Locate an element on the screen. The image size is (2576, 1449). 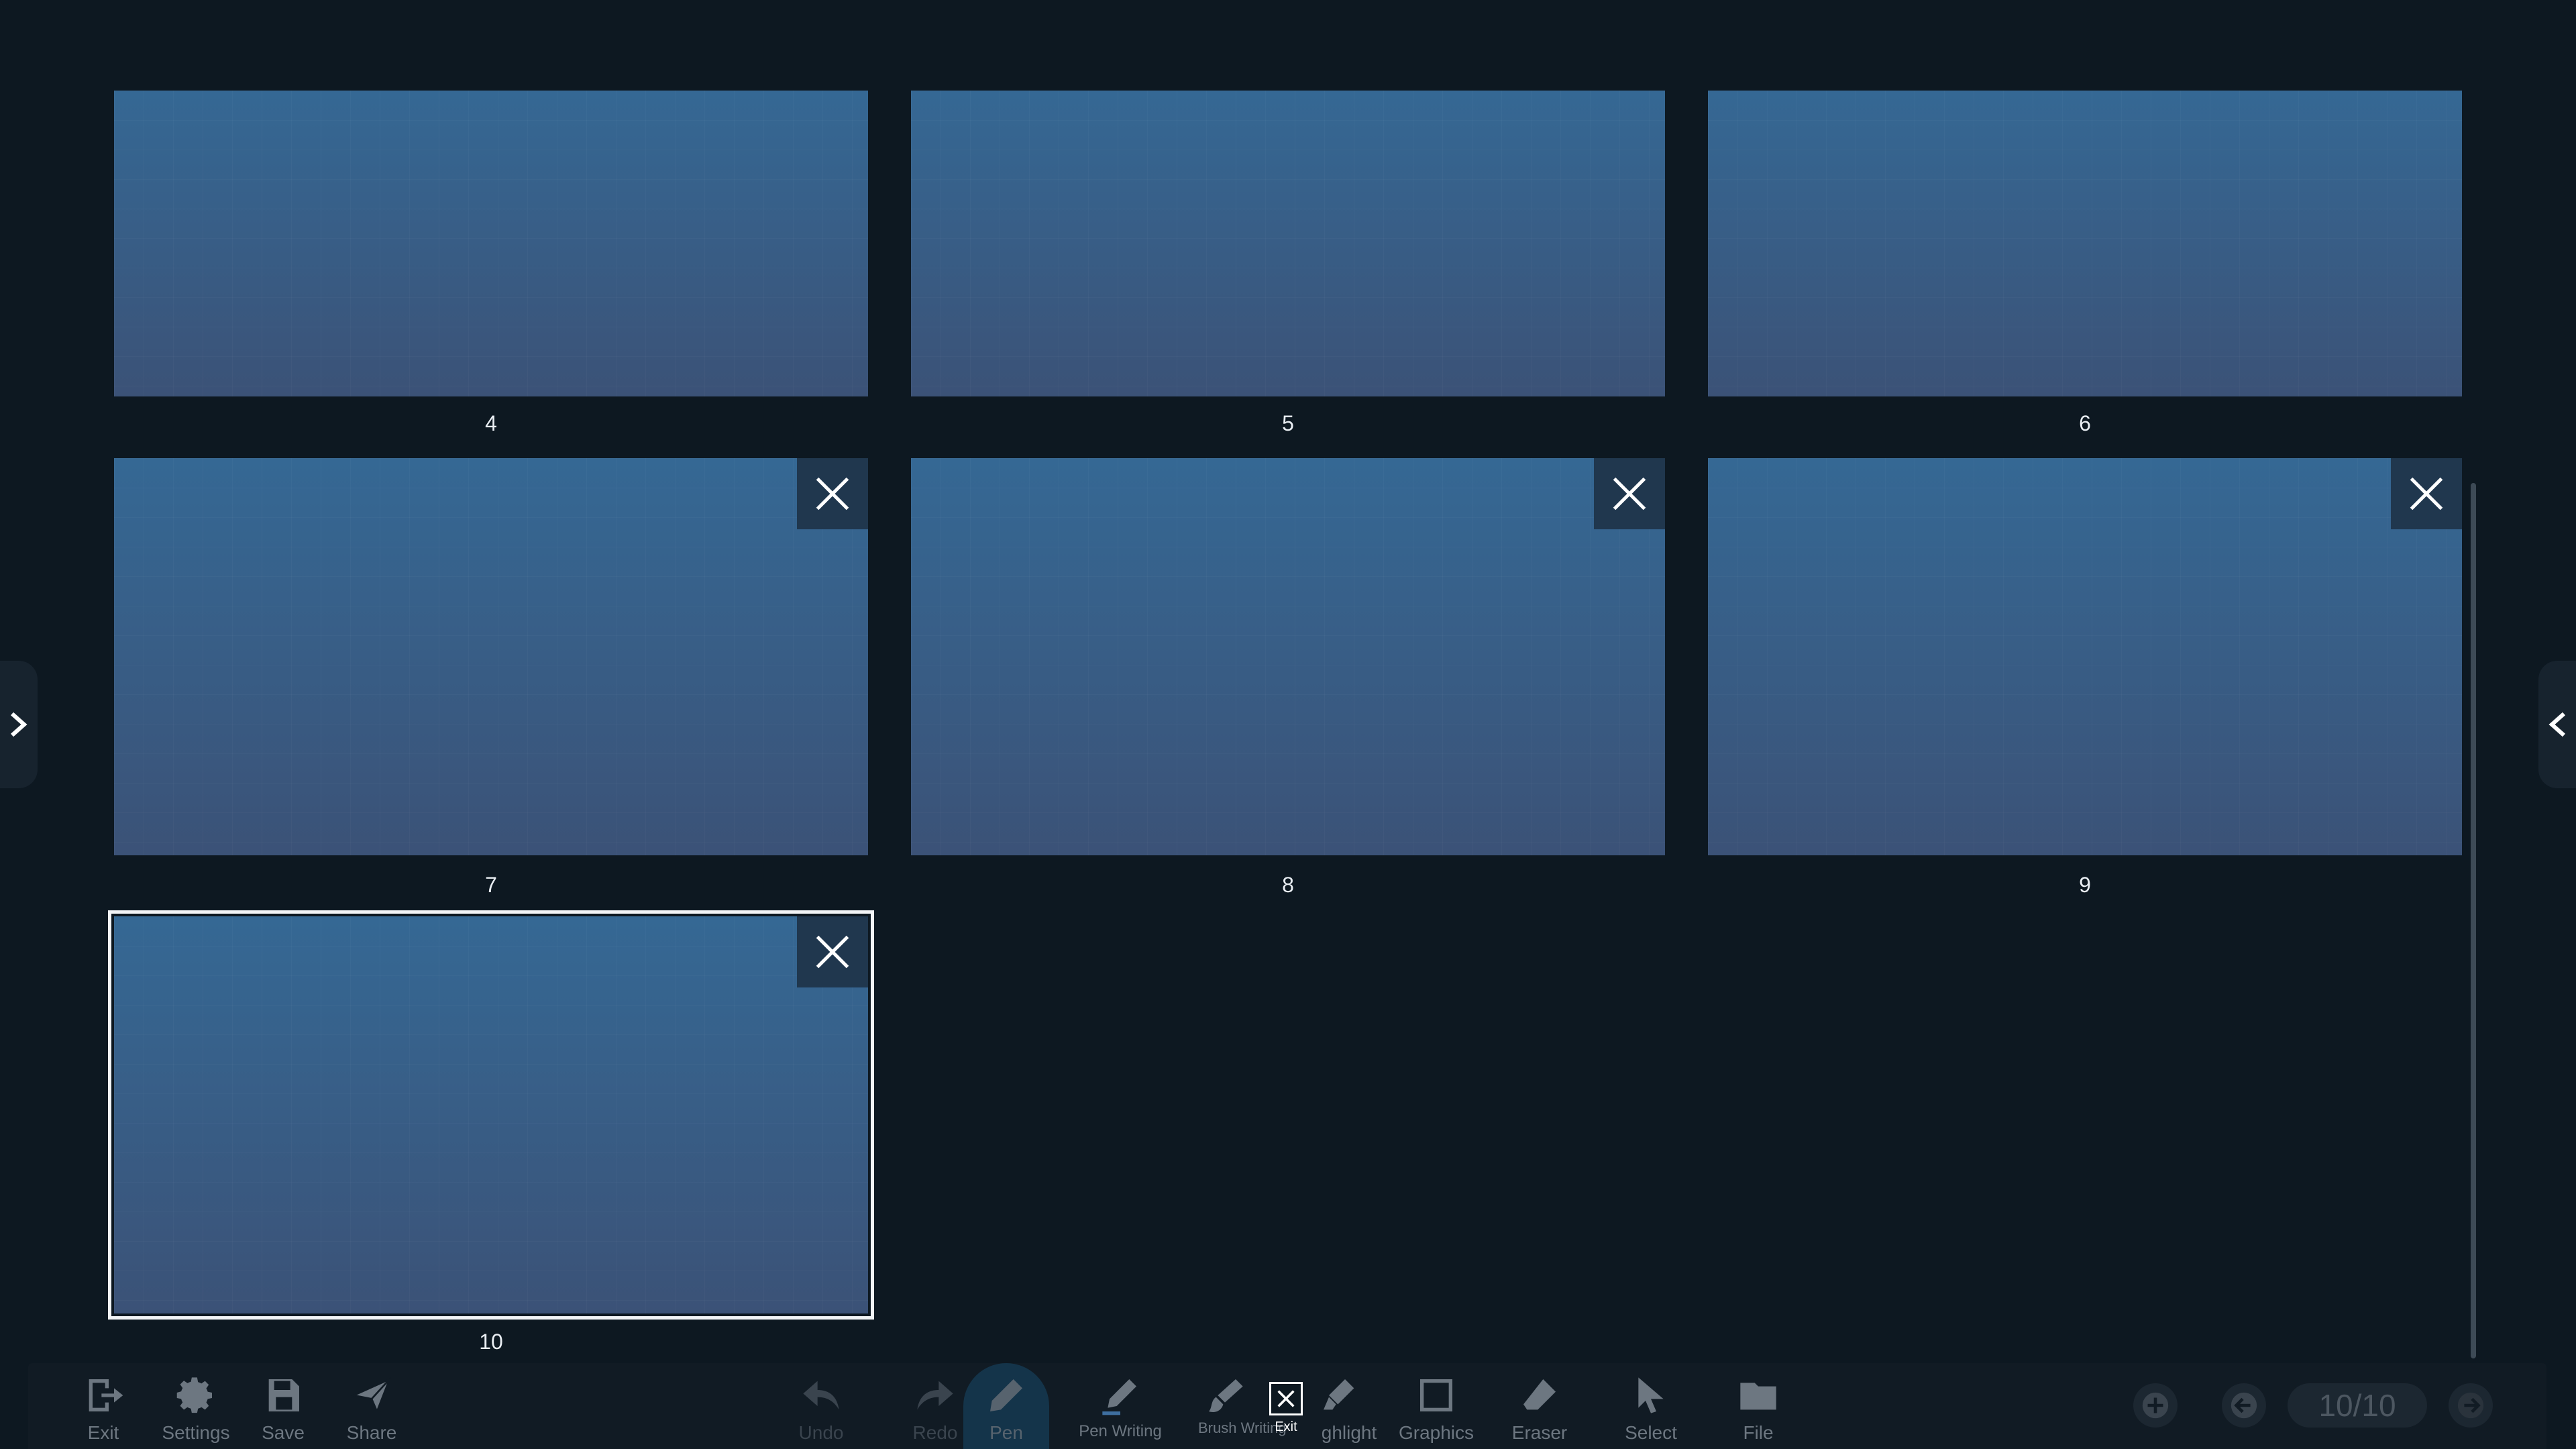
plus-circle-icon is located at coordinates (2155, 1405).